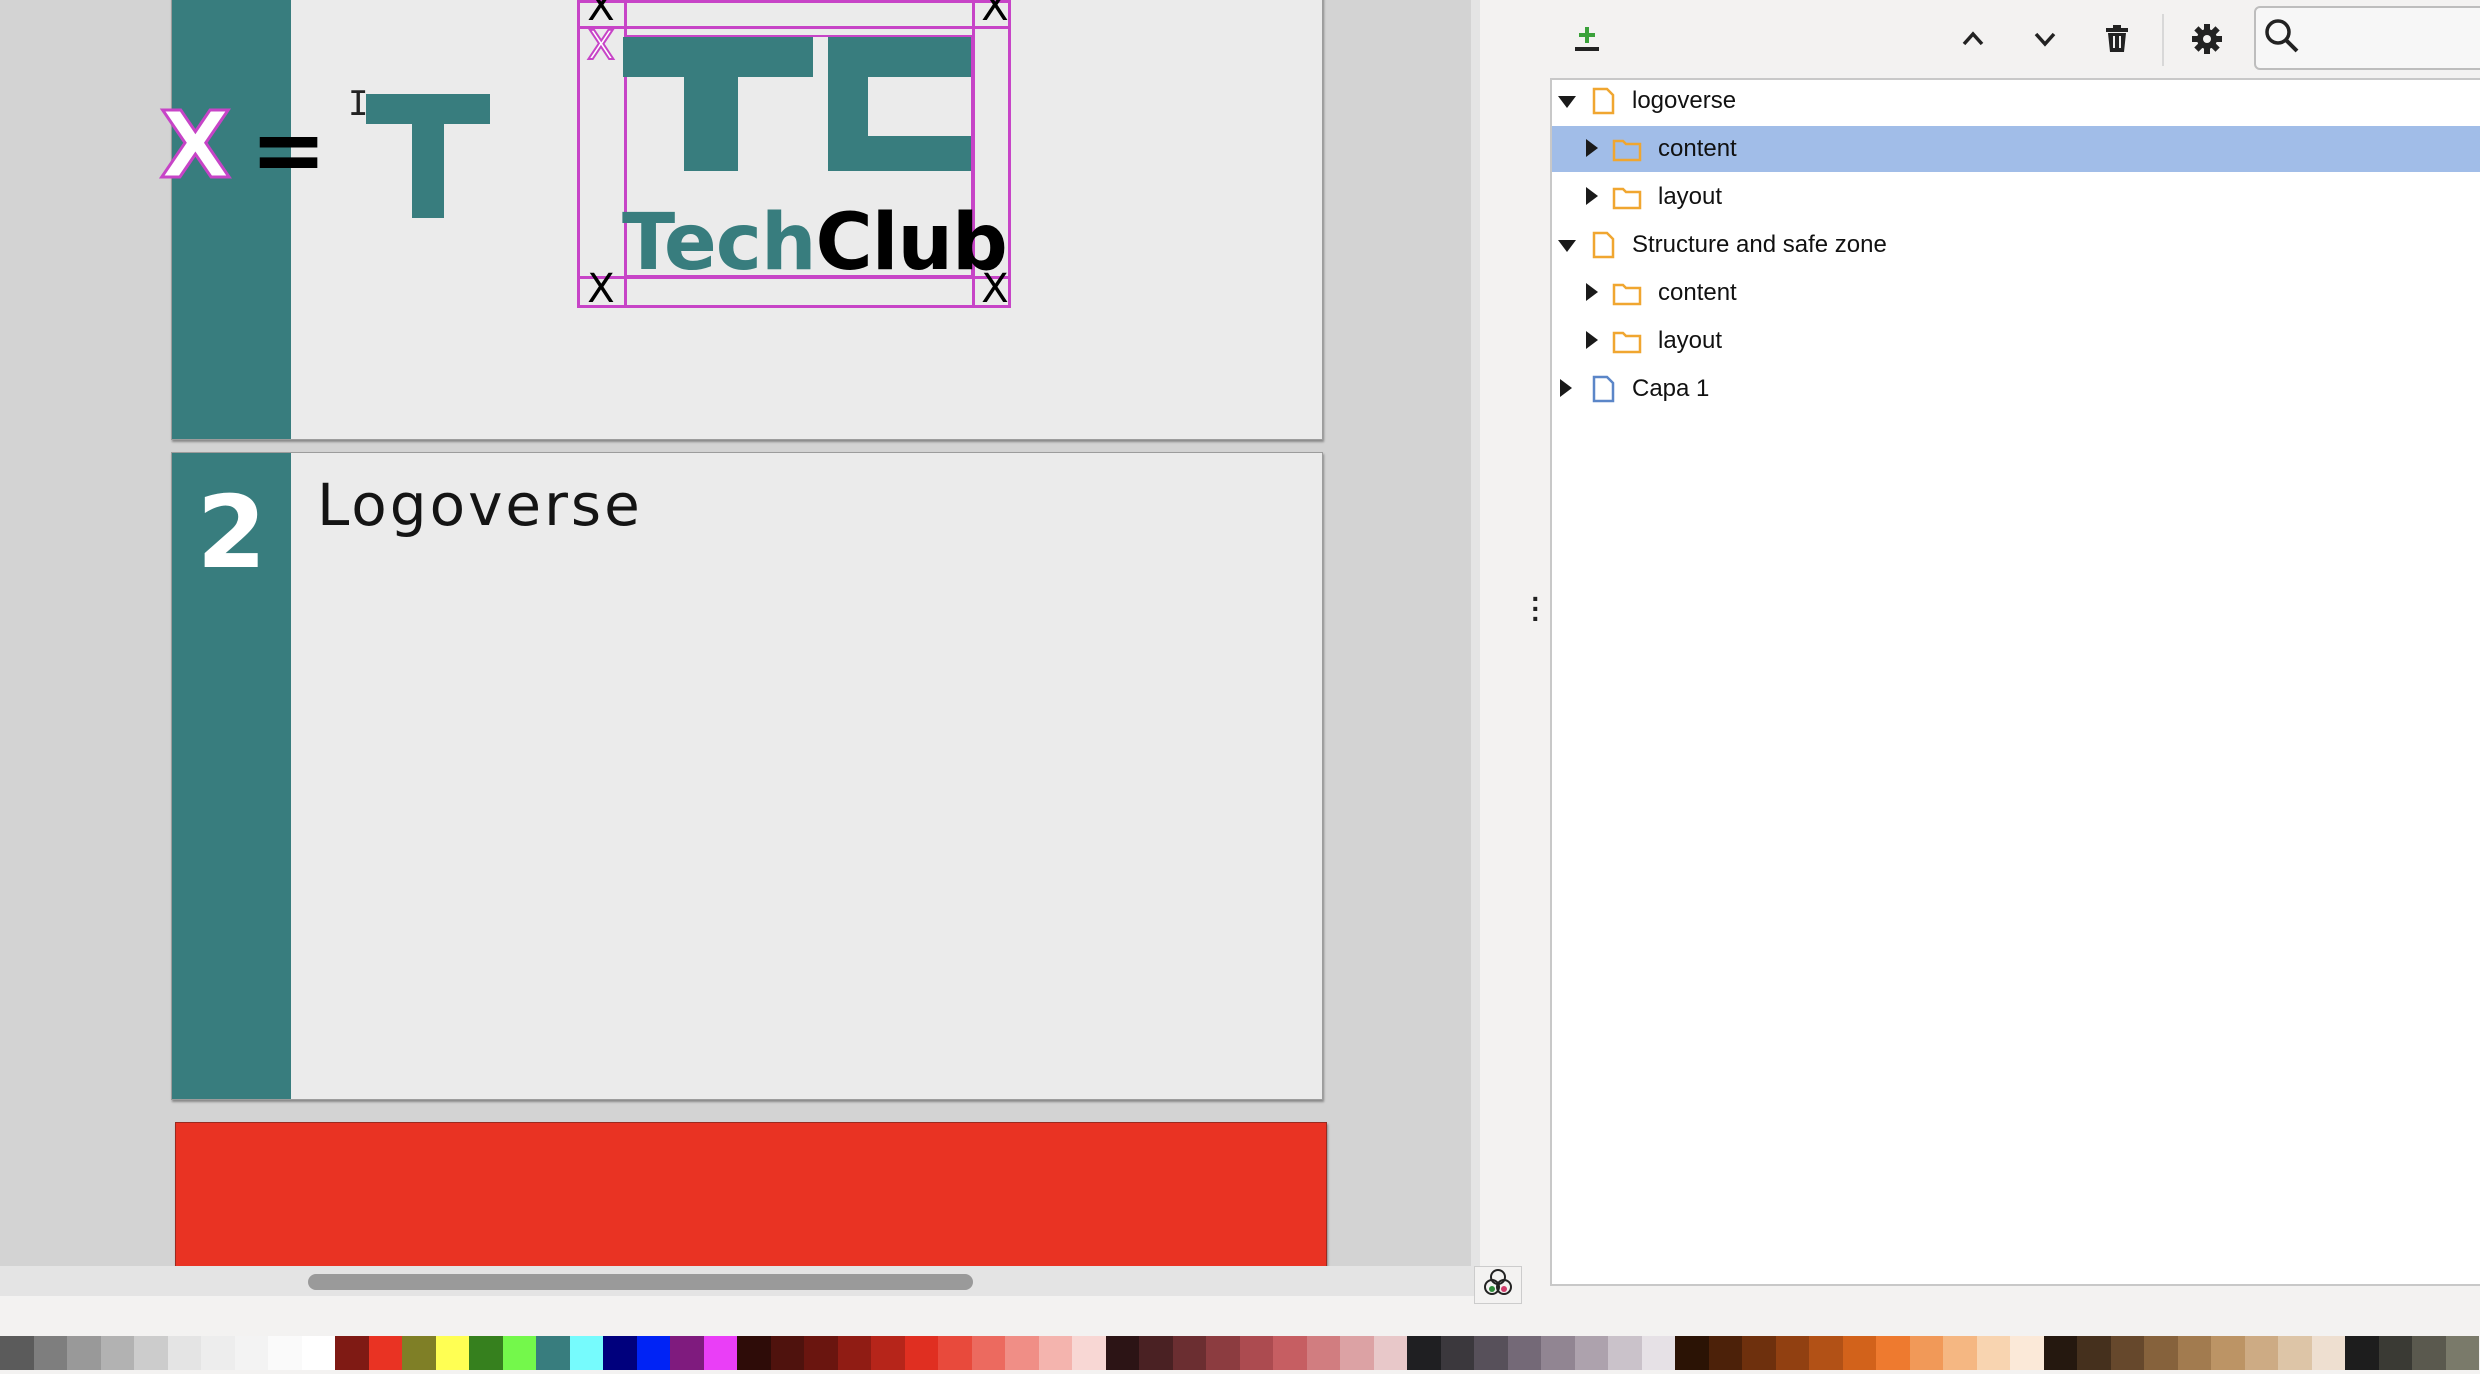  What do you see at coordinates (640, 1282) in the screenshot?
I see `horizontal-scrollbar-thumb` at bounding box center [640, 1282].